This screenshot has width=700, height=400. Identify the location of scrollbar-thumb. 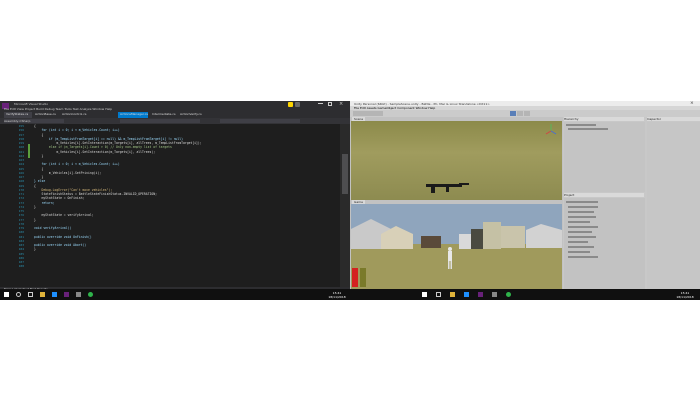
(345, 174).